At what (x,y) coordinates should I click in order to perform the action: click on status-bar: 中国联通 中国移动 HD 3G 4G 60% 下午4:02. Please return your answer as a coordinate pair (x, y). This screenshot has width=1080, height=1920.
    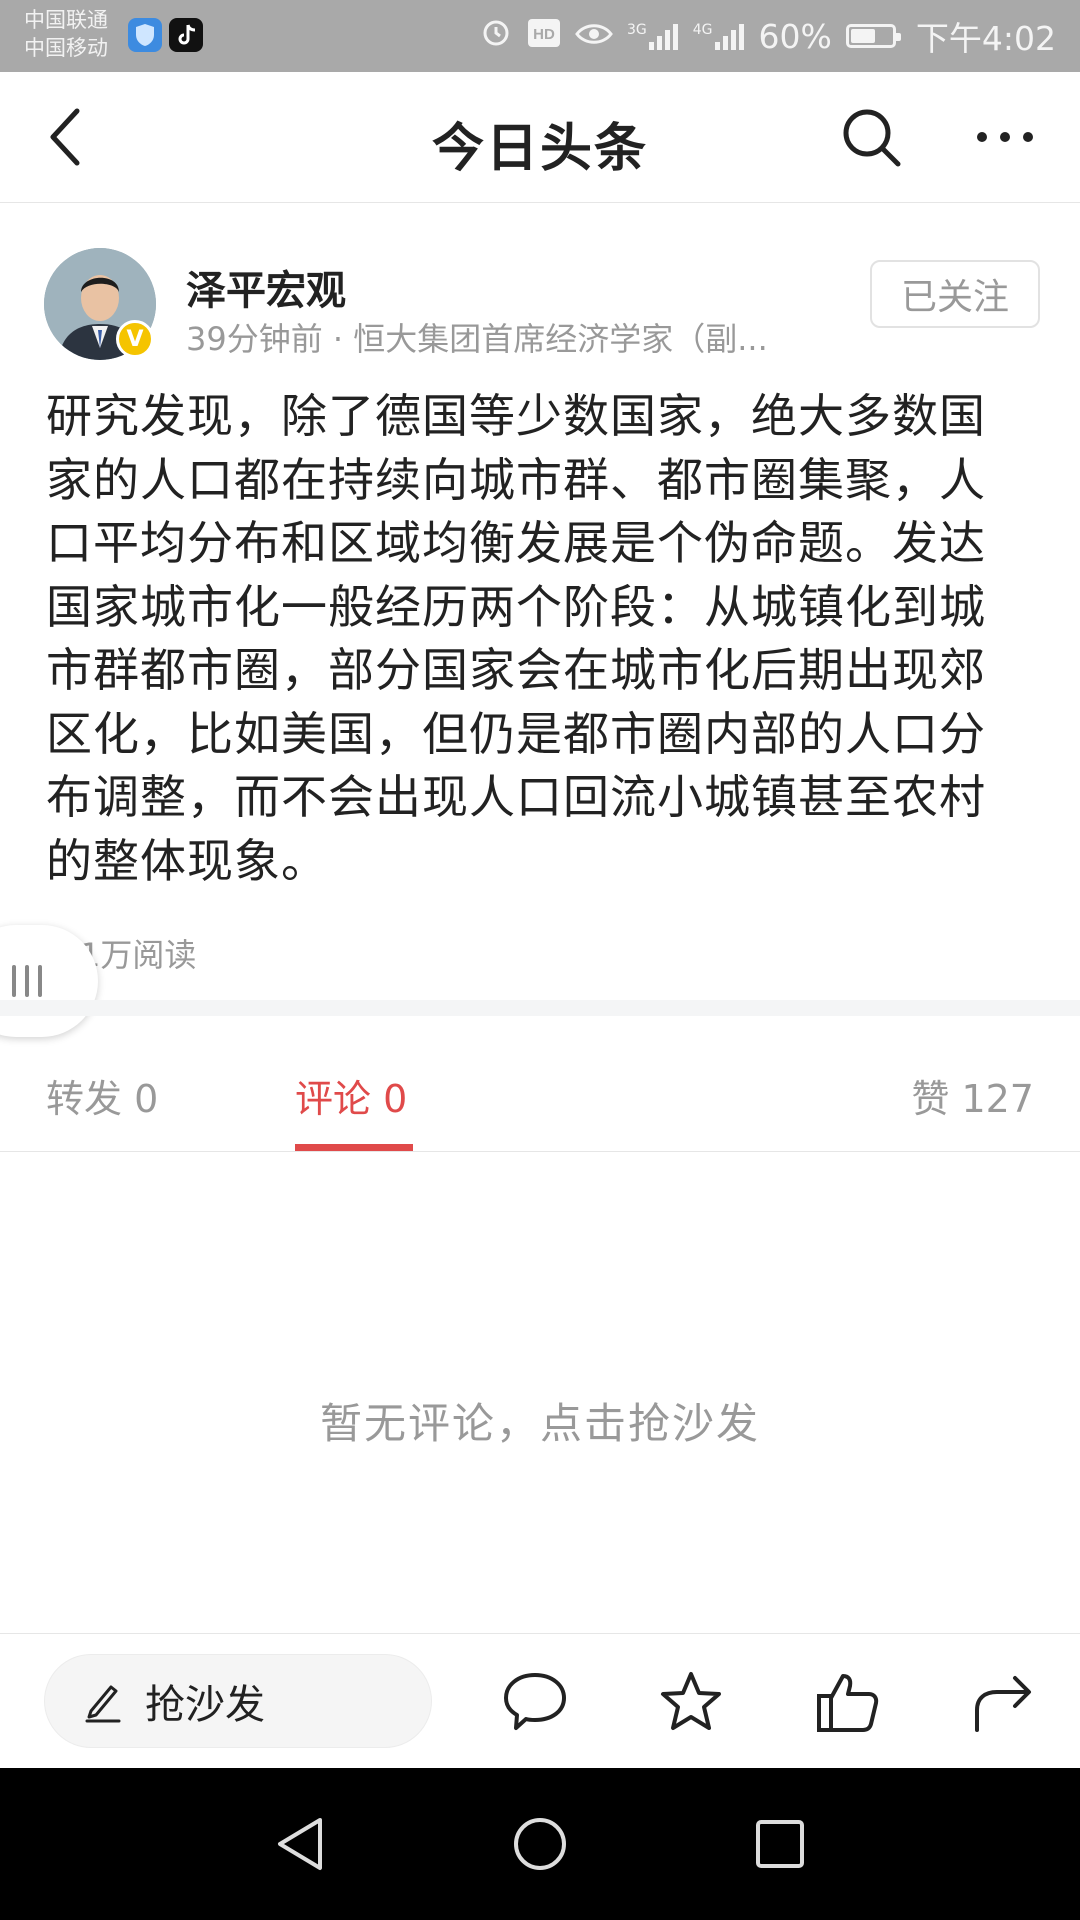
    Looking at the image, I should click on (540, 36).